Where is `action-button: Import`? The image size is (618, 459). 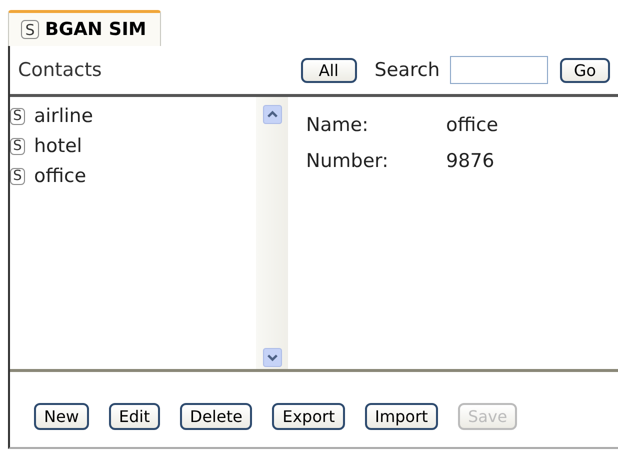
action-button: Import is located at coordinates (401, 416).